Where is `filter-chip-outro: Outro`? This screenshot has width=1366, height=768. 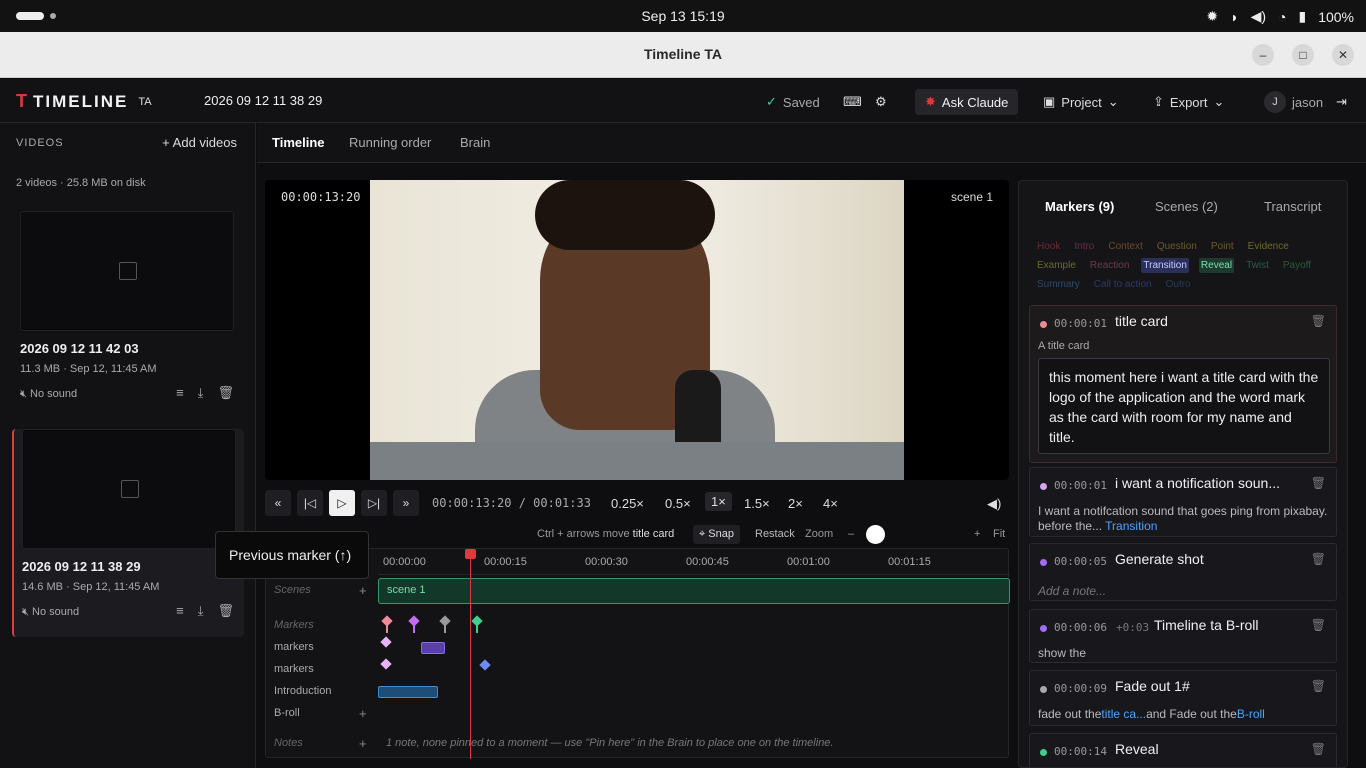
filter-chip-outro: Outro is located at coordinates (1178, 284).